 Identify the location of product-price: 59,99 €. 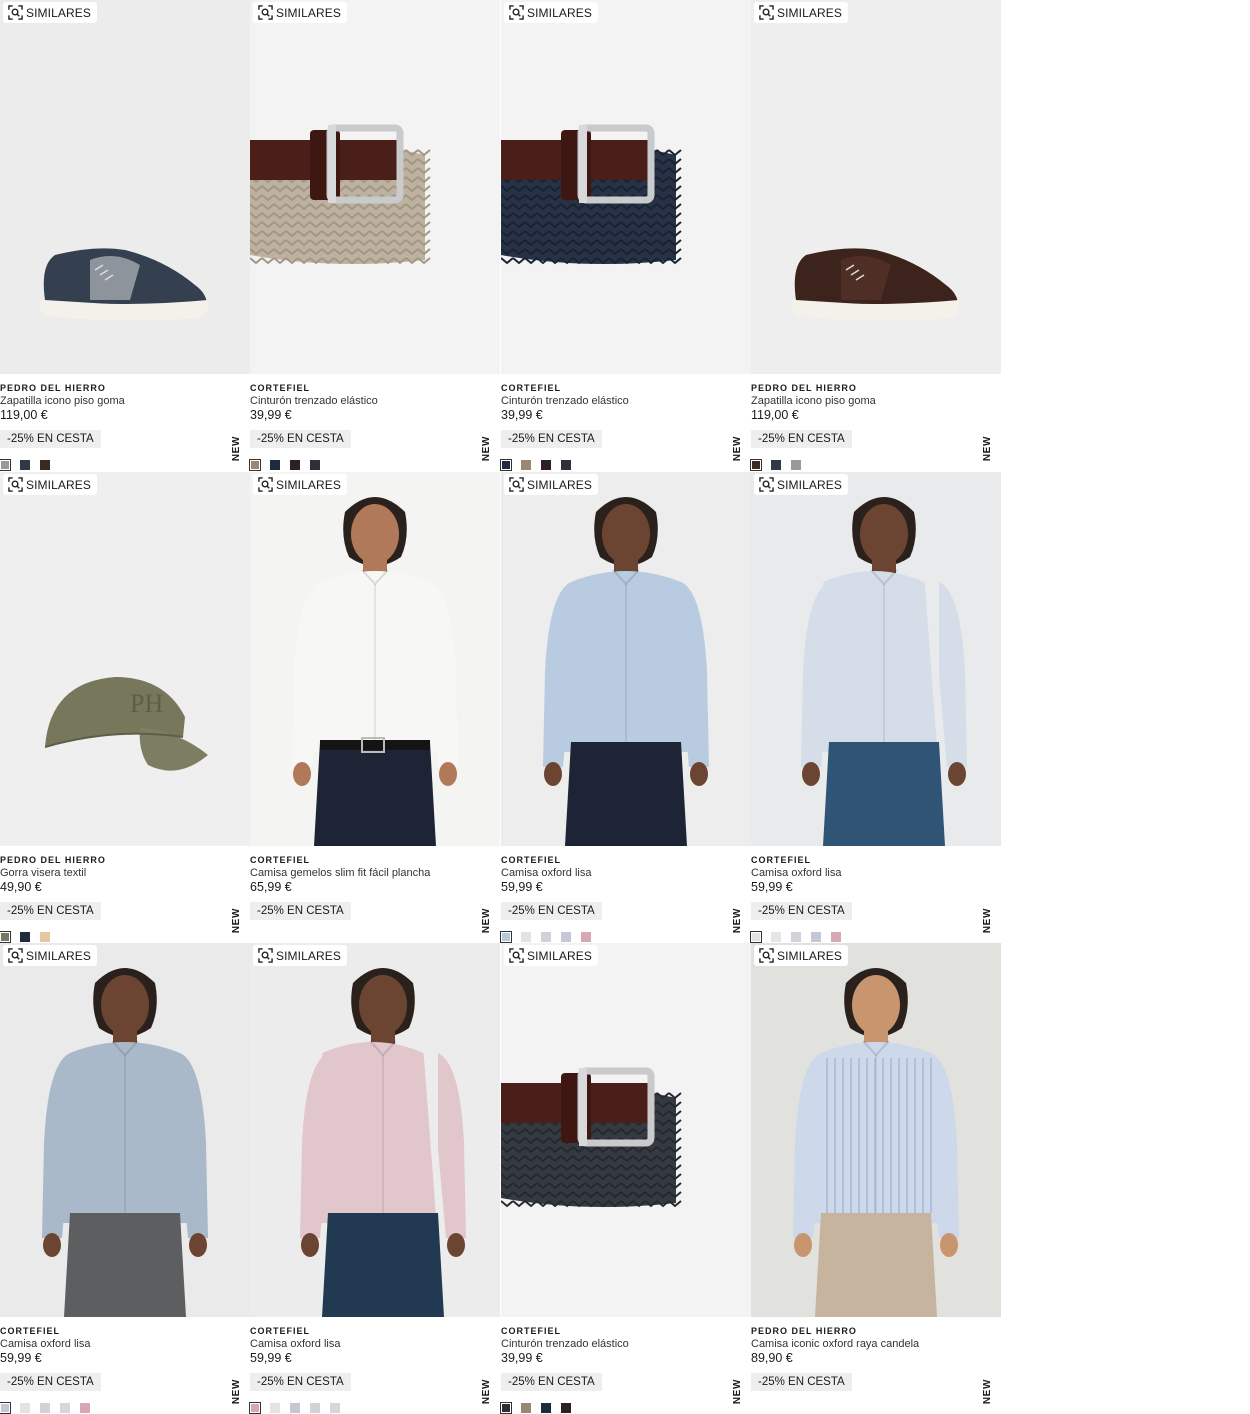
(21, 1358).